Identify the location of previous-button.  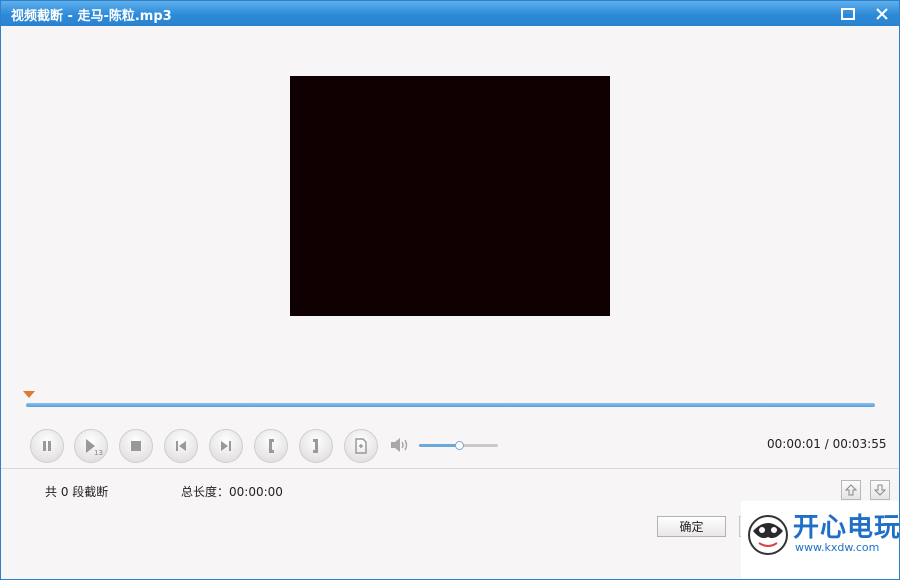
(181, 446).